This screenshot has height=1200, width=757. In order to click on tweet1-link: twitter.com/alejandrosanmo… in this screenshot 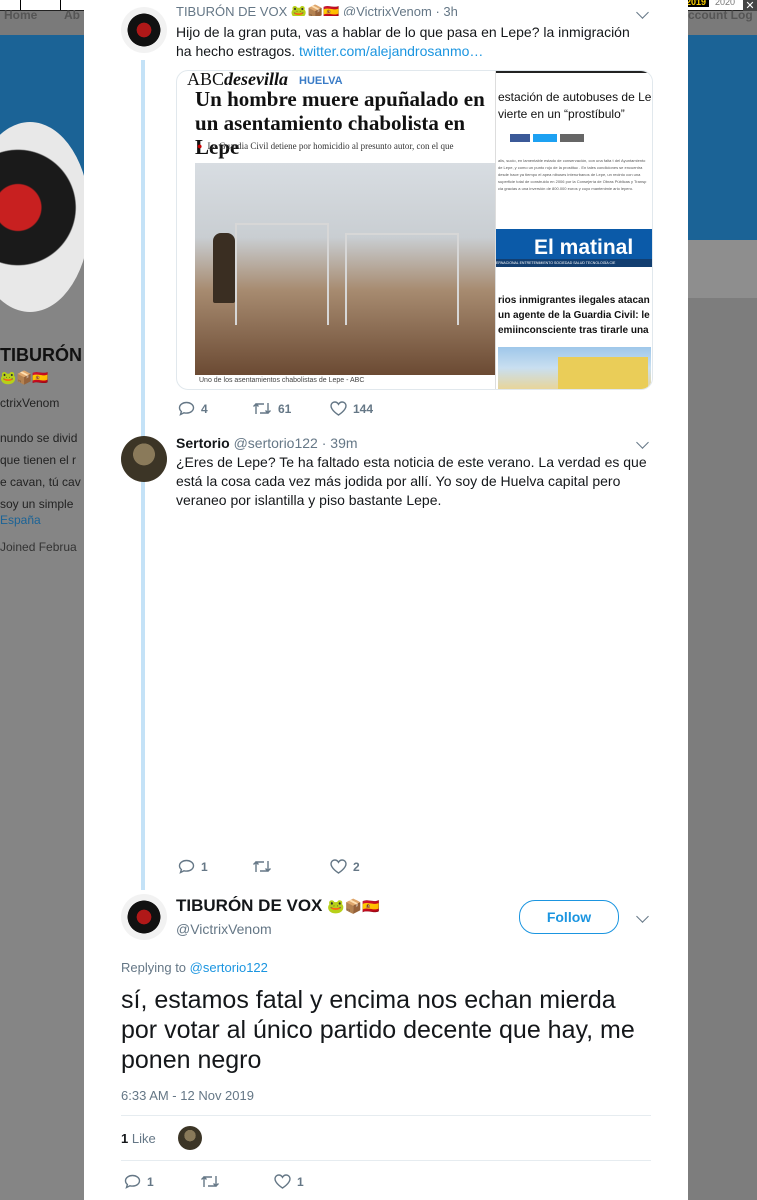, I will do `click(391, 51)`.